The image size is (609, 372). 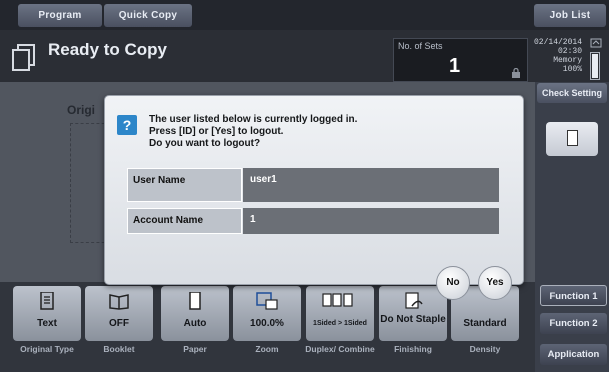 What do you see at coordinates (453, 283) in the screenshot?
I see `no-button: No` at bounding box center [453, 283].